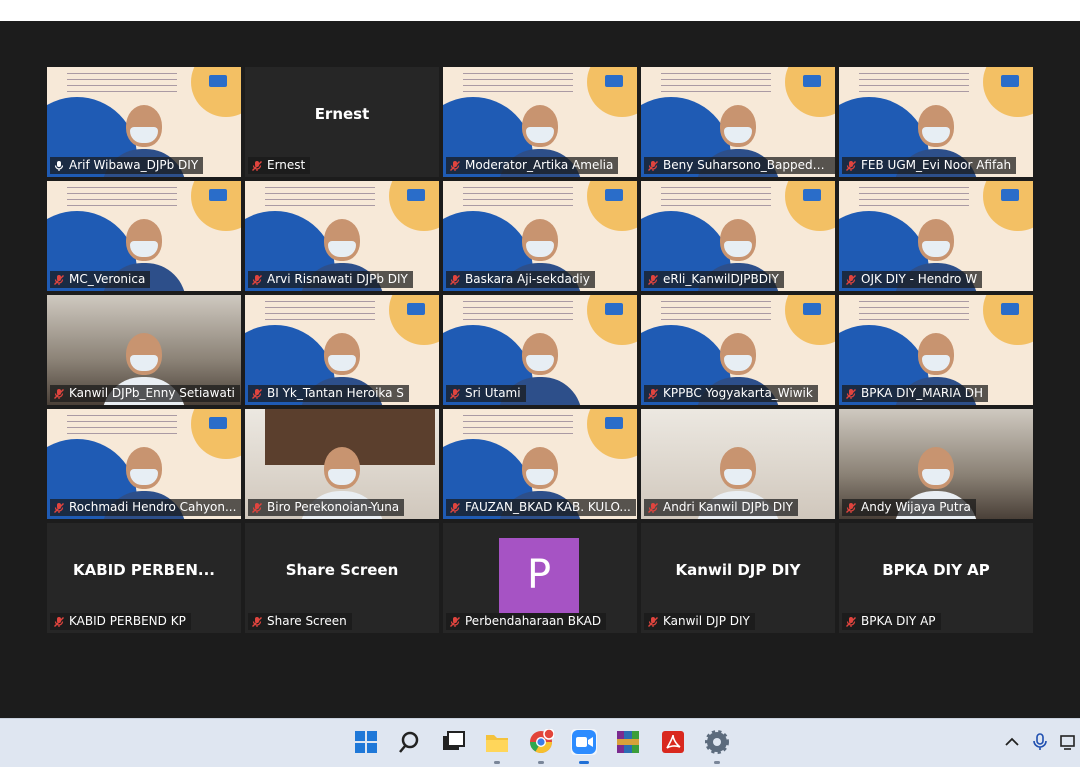 This screenshot has height=767, width=1080. I want to click on participant-tile: Ernest Ernest, so click(342, 122).